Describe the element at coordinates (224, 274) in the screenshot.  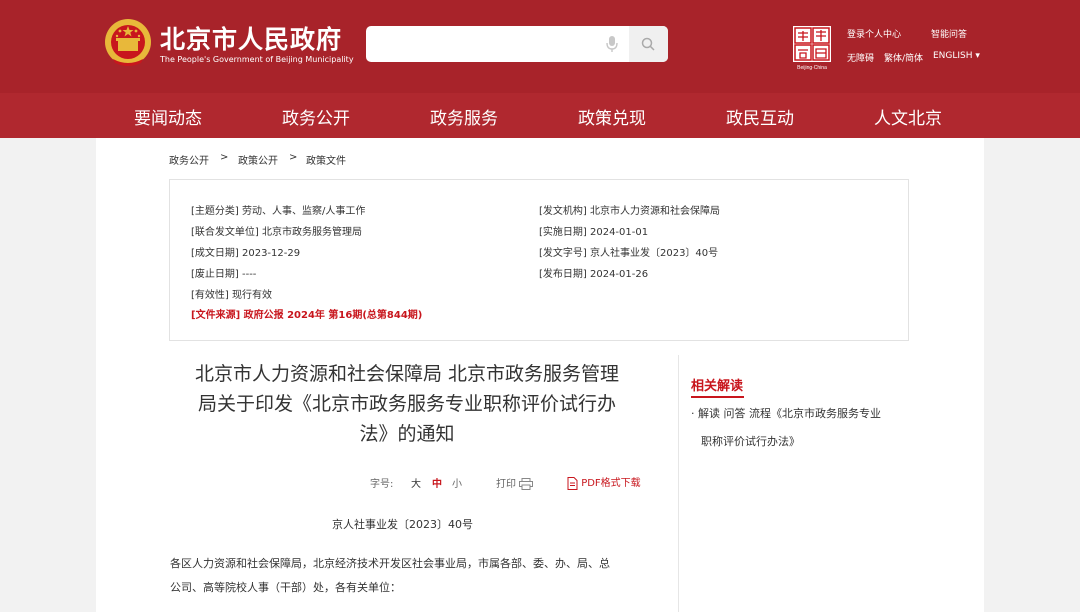
I see `meta-abolish-date: [废止日期] ----` at that location.